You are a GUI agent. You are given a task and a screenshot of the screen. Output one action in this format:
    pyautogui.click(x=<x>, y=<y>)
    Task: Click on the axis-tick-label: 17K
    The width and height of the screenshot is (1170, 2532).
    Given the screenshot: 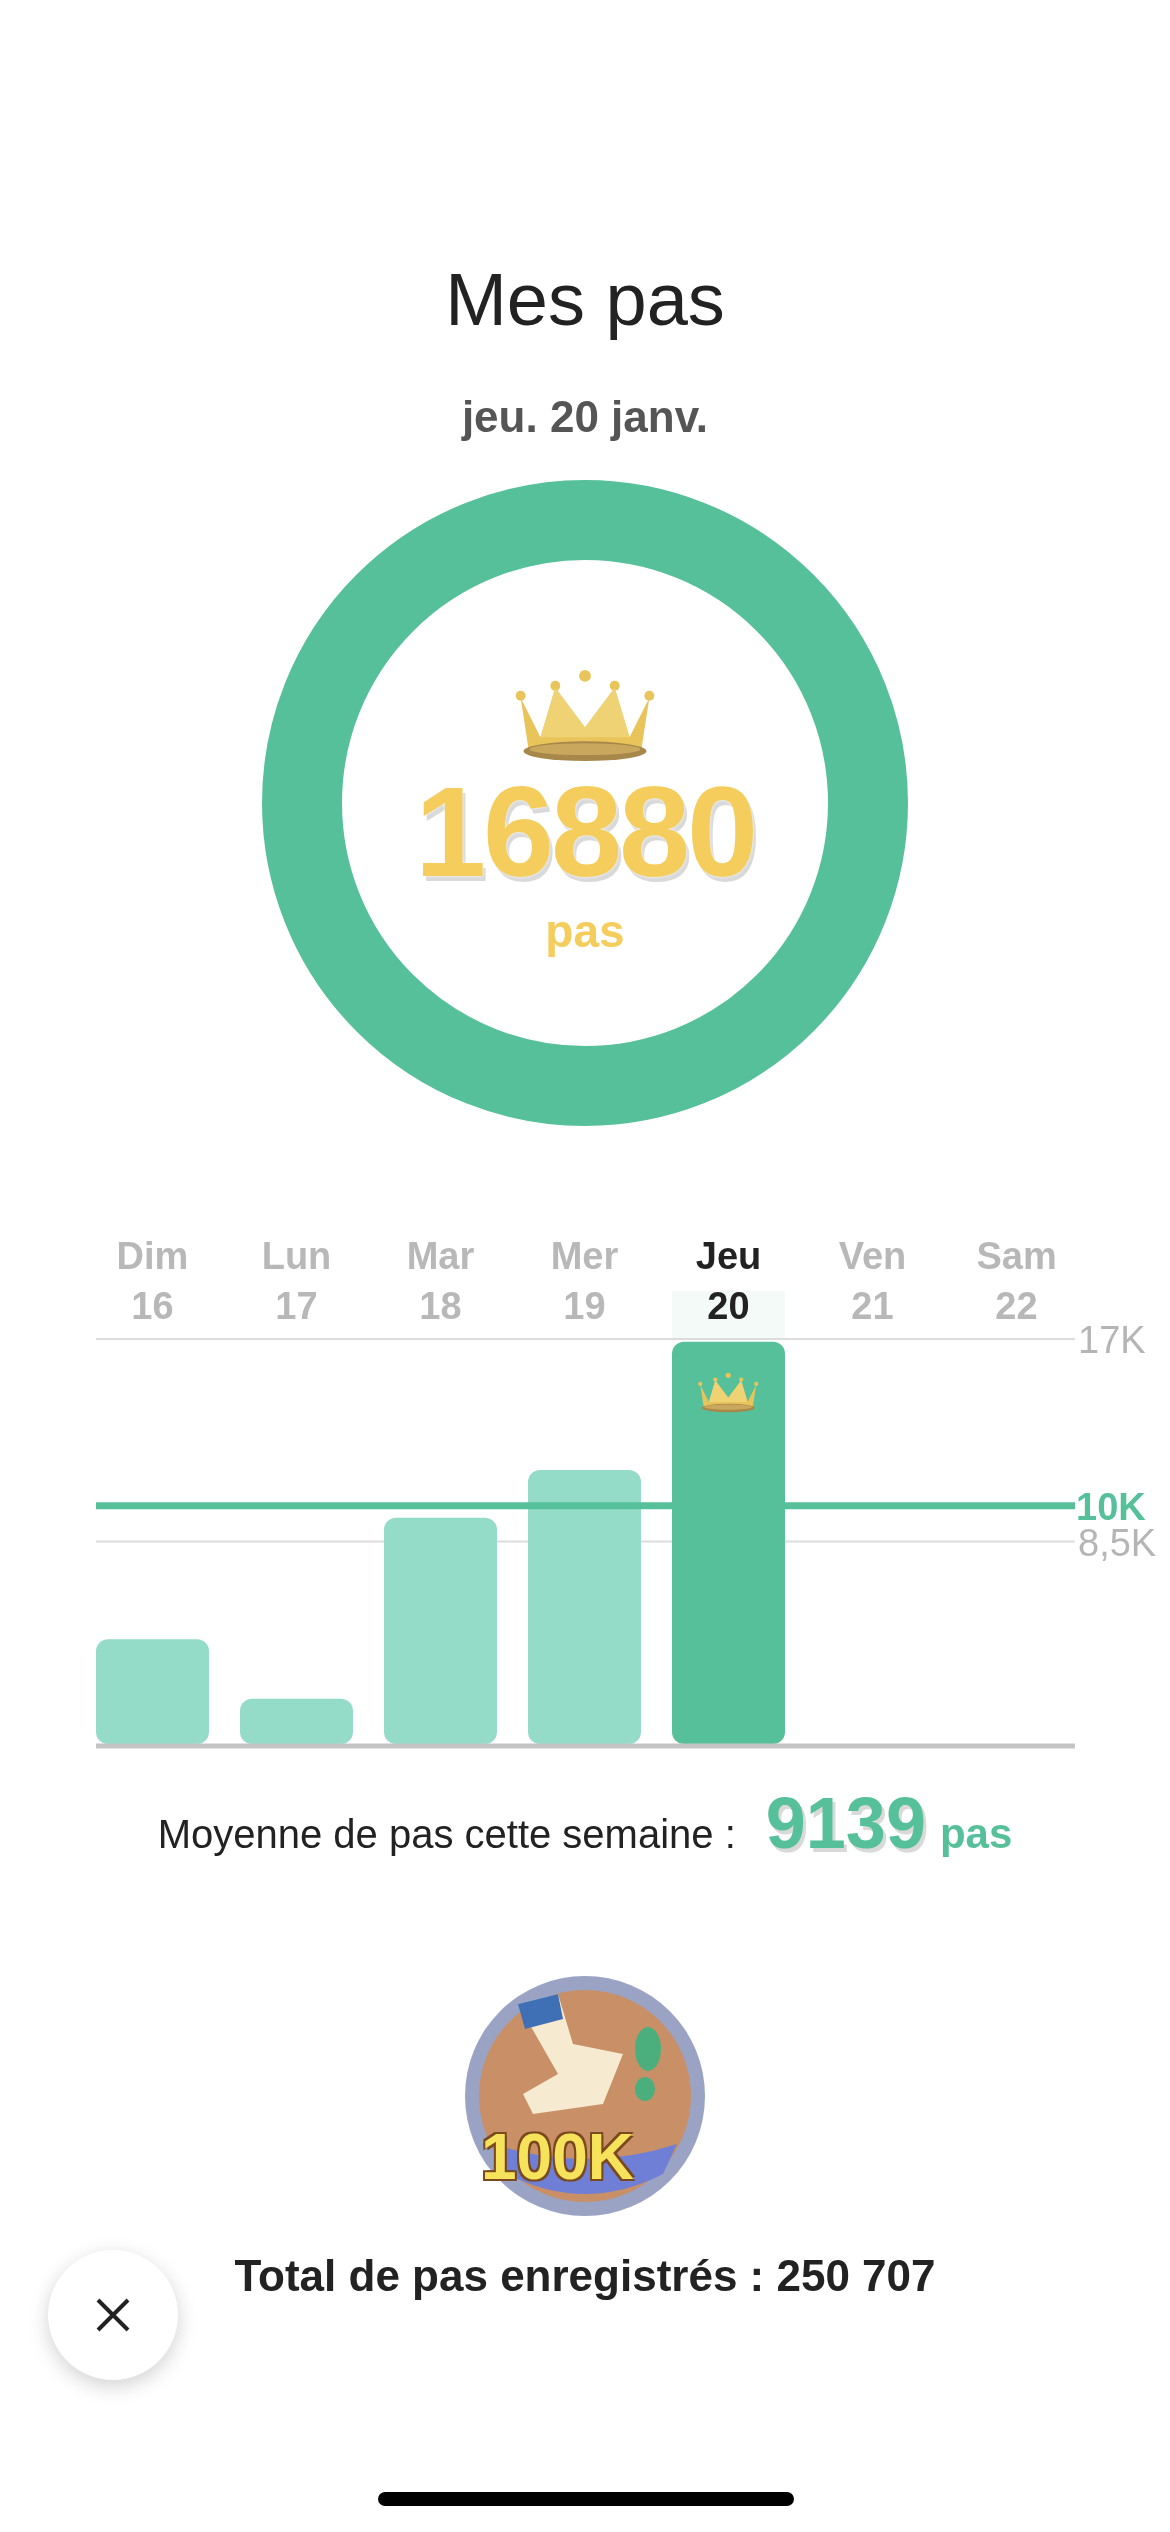 What is the action you would take?
    pyautogui.click(x=1112, y=1340)
    